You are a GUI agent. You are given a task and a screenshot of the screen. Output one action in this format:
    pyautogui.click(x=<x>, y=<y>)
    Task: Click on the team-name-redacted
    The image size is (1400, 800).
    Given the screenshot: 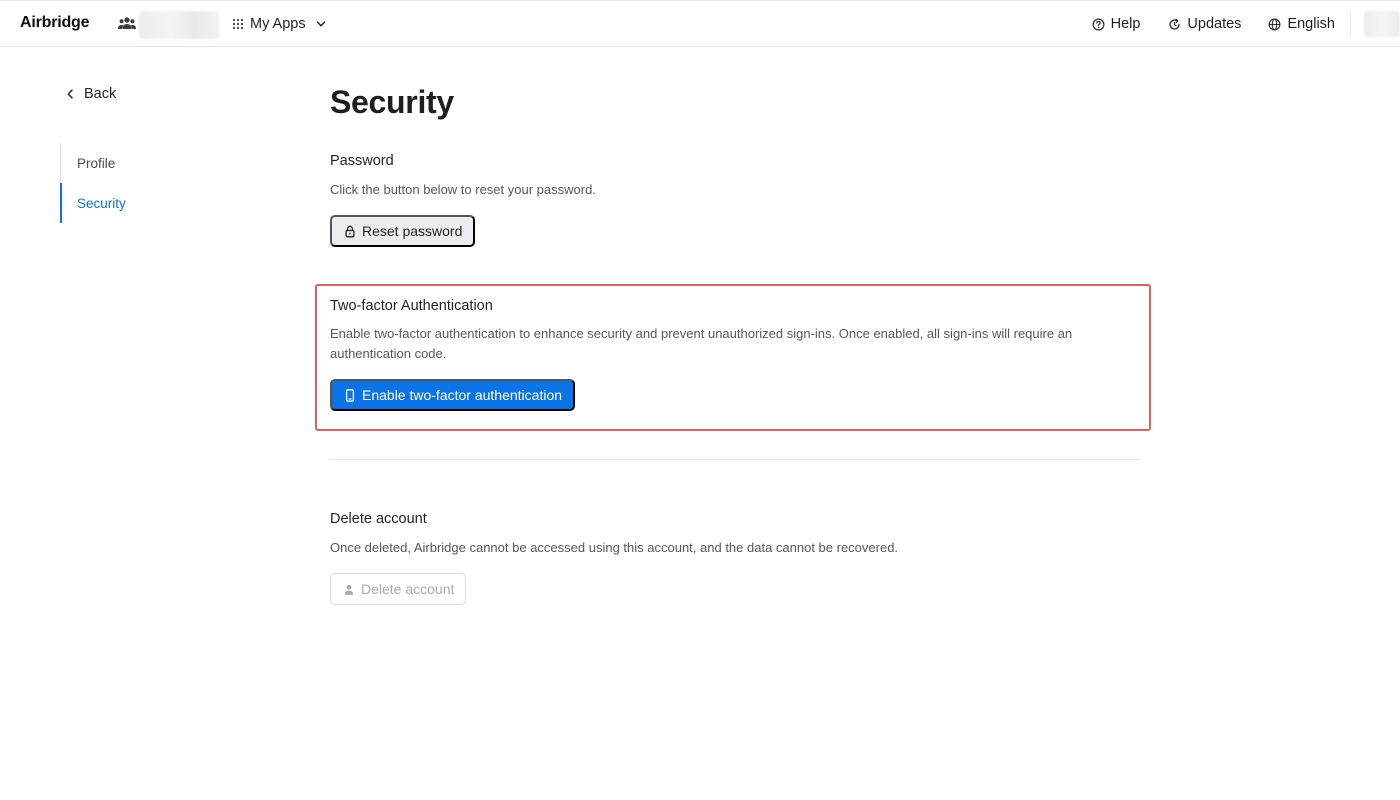 What is the action you would take?
    pyautogui.click(x=179, y=25)
    